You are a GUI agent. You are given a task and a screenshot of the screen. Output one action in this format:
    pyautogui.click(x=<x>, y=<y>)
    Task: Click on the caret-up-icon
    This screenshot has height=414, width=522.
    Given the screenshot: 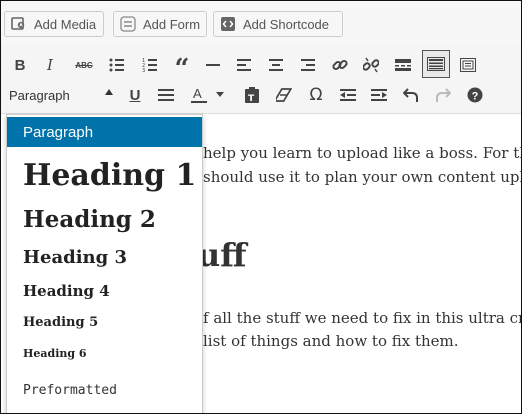 What is the action you would take?
    pyautogui.click(x=109, y=92)
    